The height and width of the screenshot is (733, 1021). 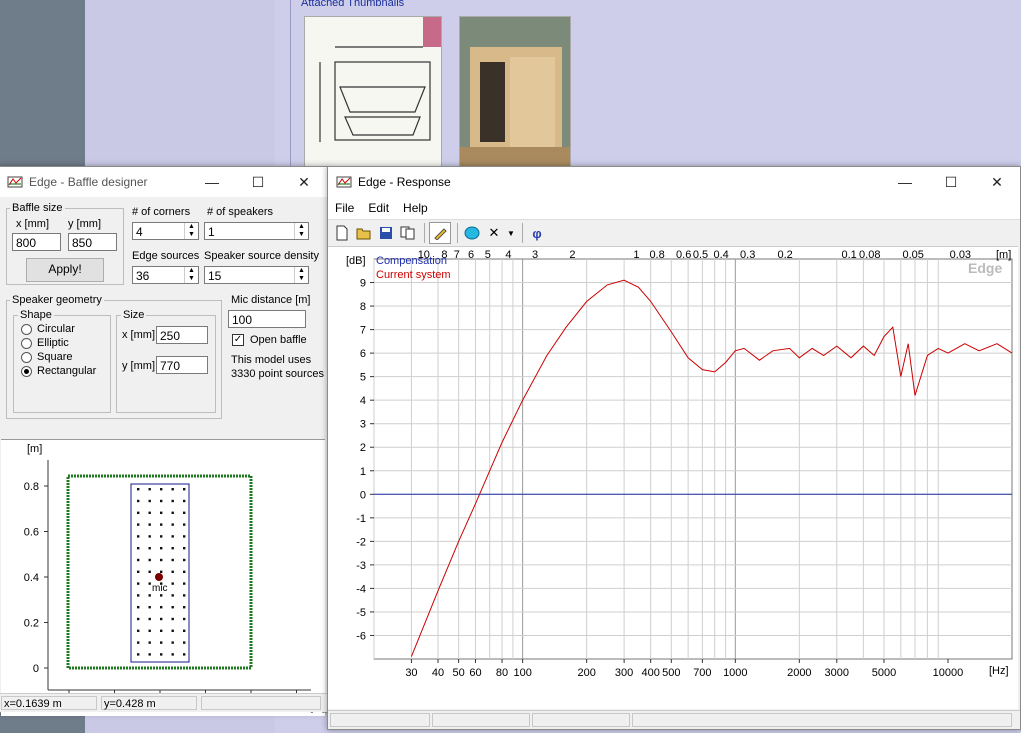 What do you see at coordinates (182, 335) in the screenshot?
I see `size-x-input: 250` at bounding box center [182, 335].